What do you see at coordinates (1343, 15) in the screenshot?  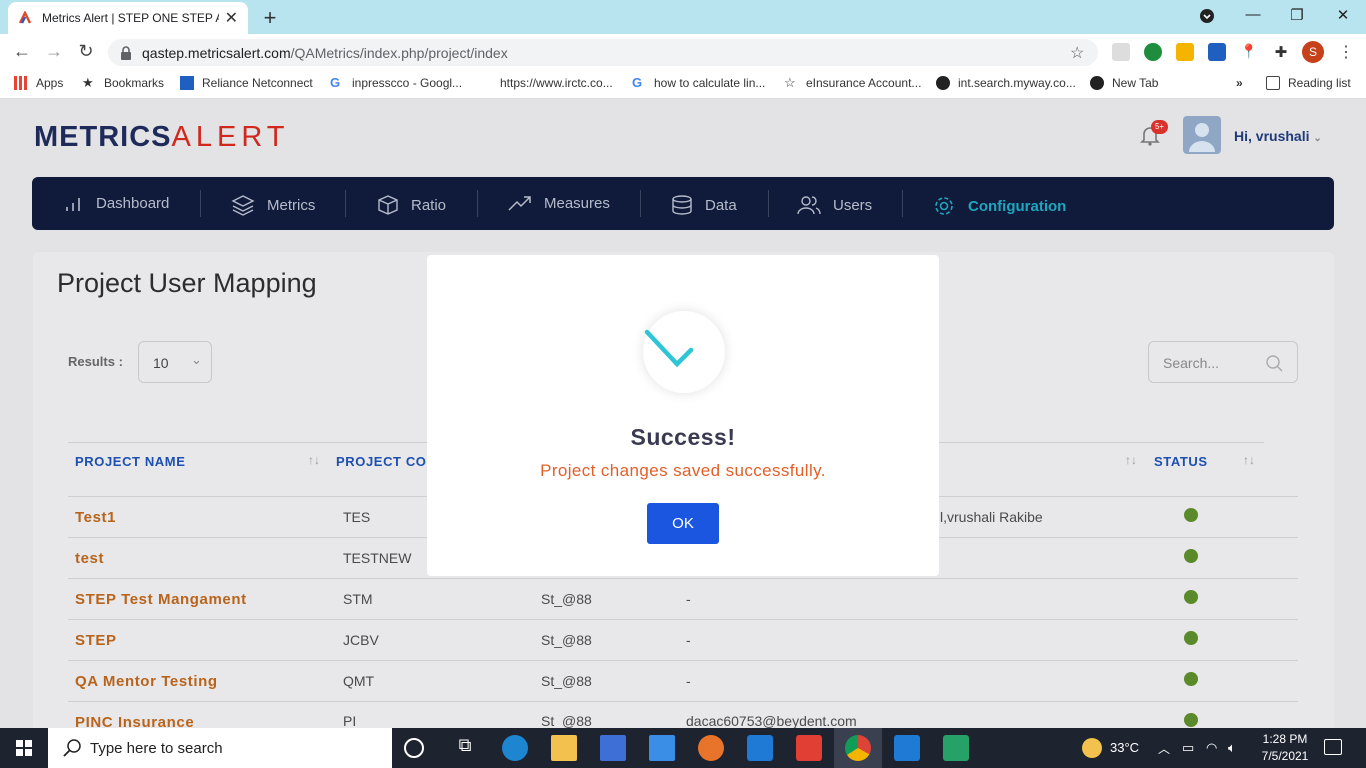 I see `close-window-icon: ✕` at bounding box center [1343, 15].